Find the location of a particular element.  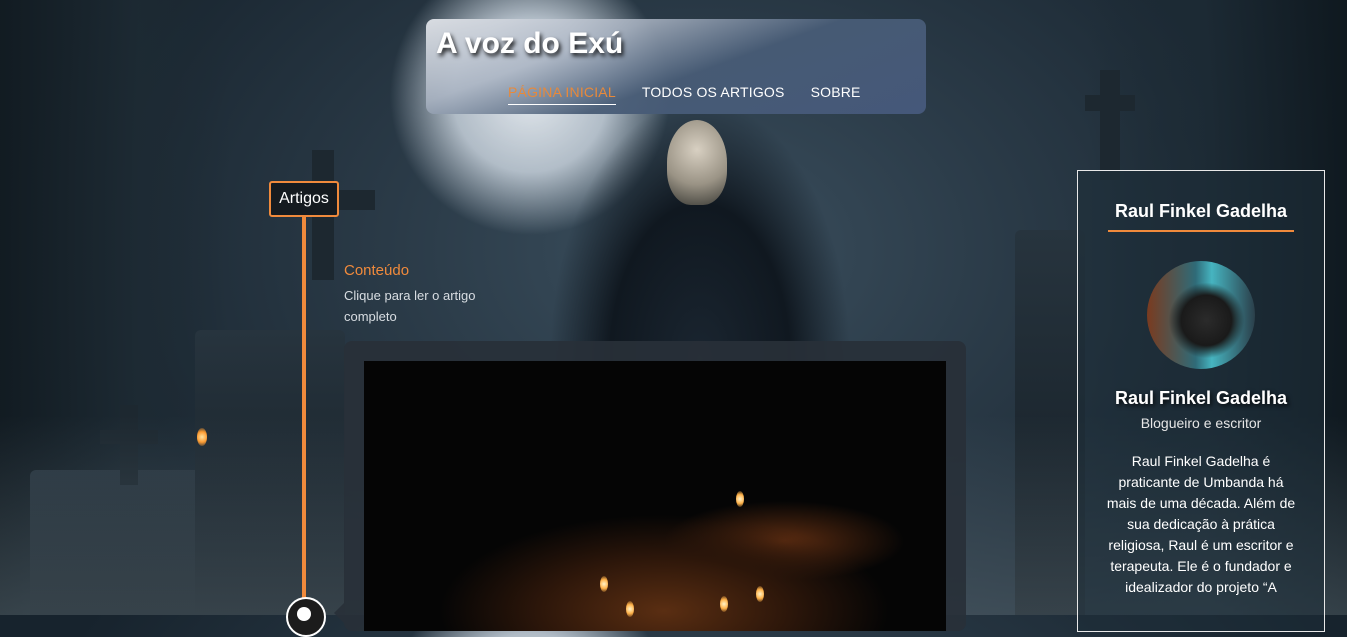

author-avatar is located at coordinates (1201, 315).